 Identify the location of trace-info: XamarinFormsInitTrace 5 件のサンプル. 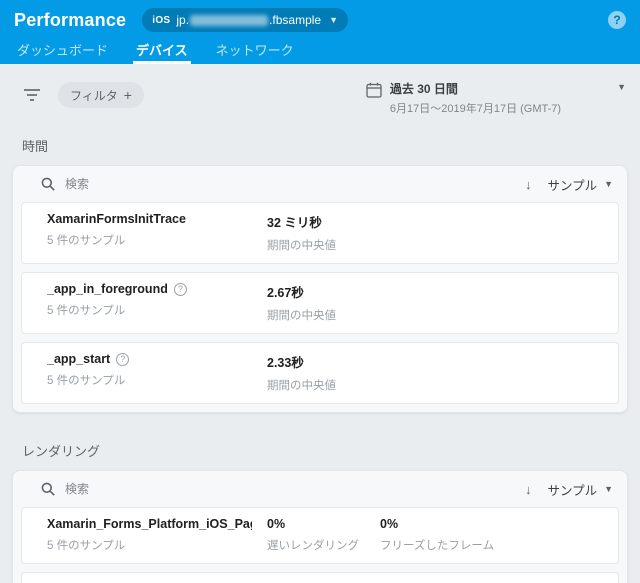
(157, 230).